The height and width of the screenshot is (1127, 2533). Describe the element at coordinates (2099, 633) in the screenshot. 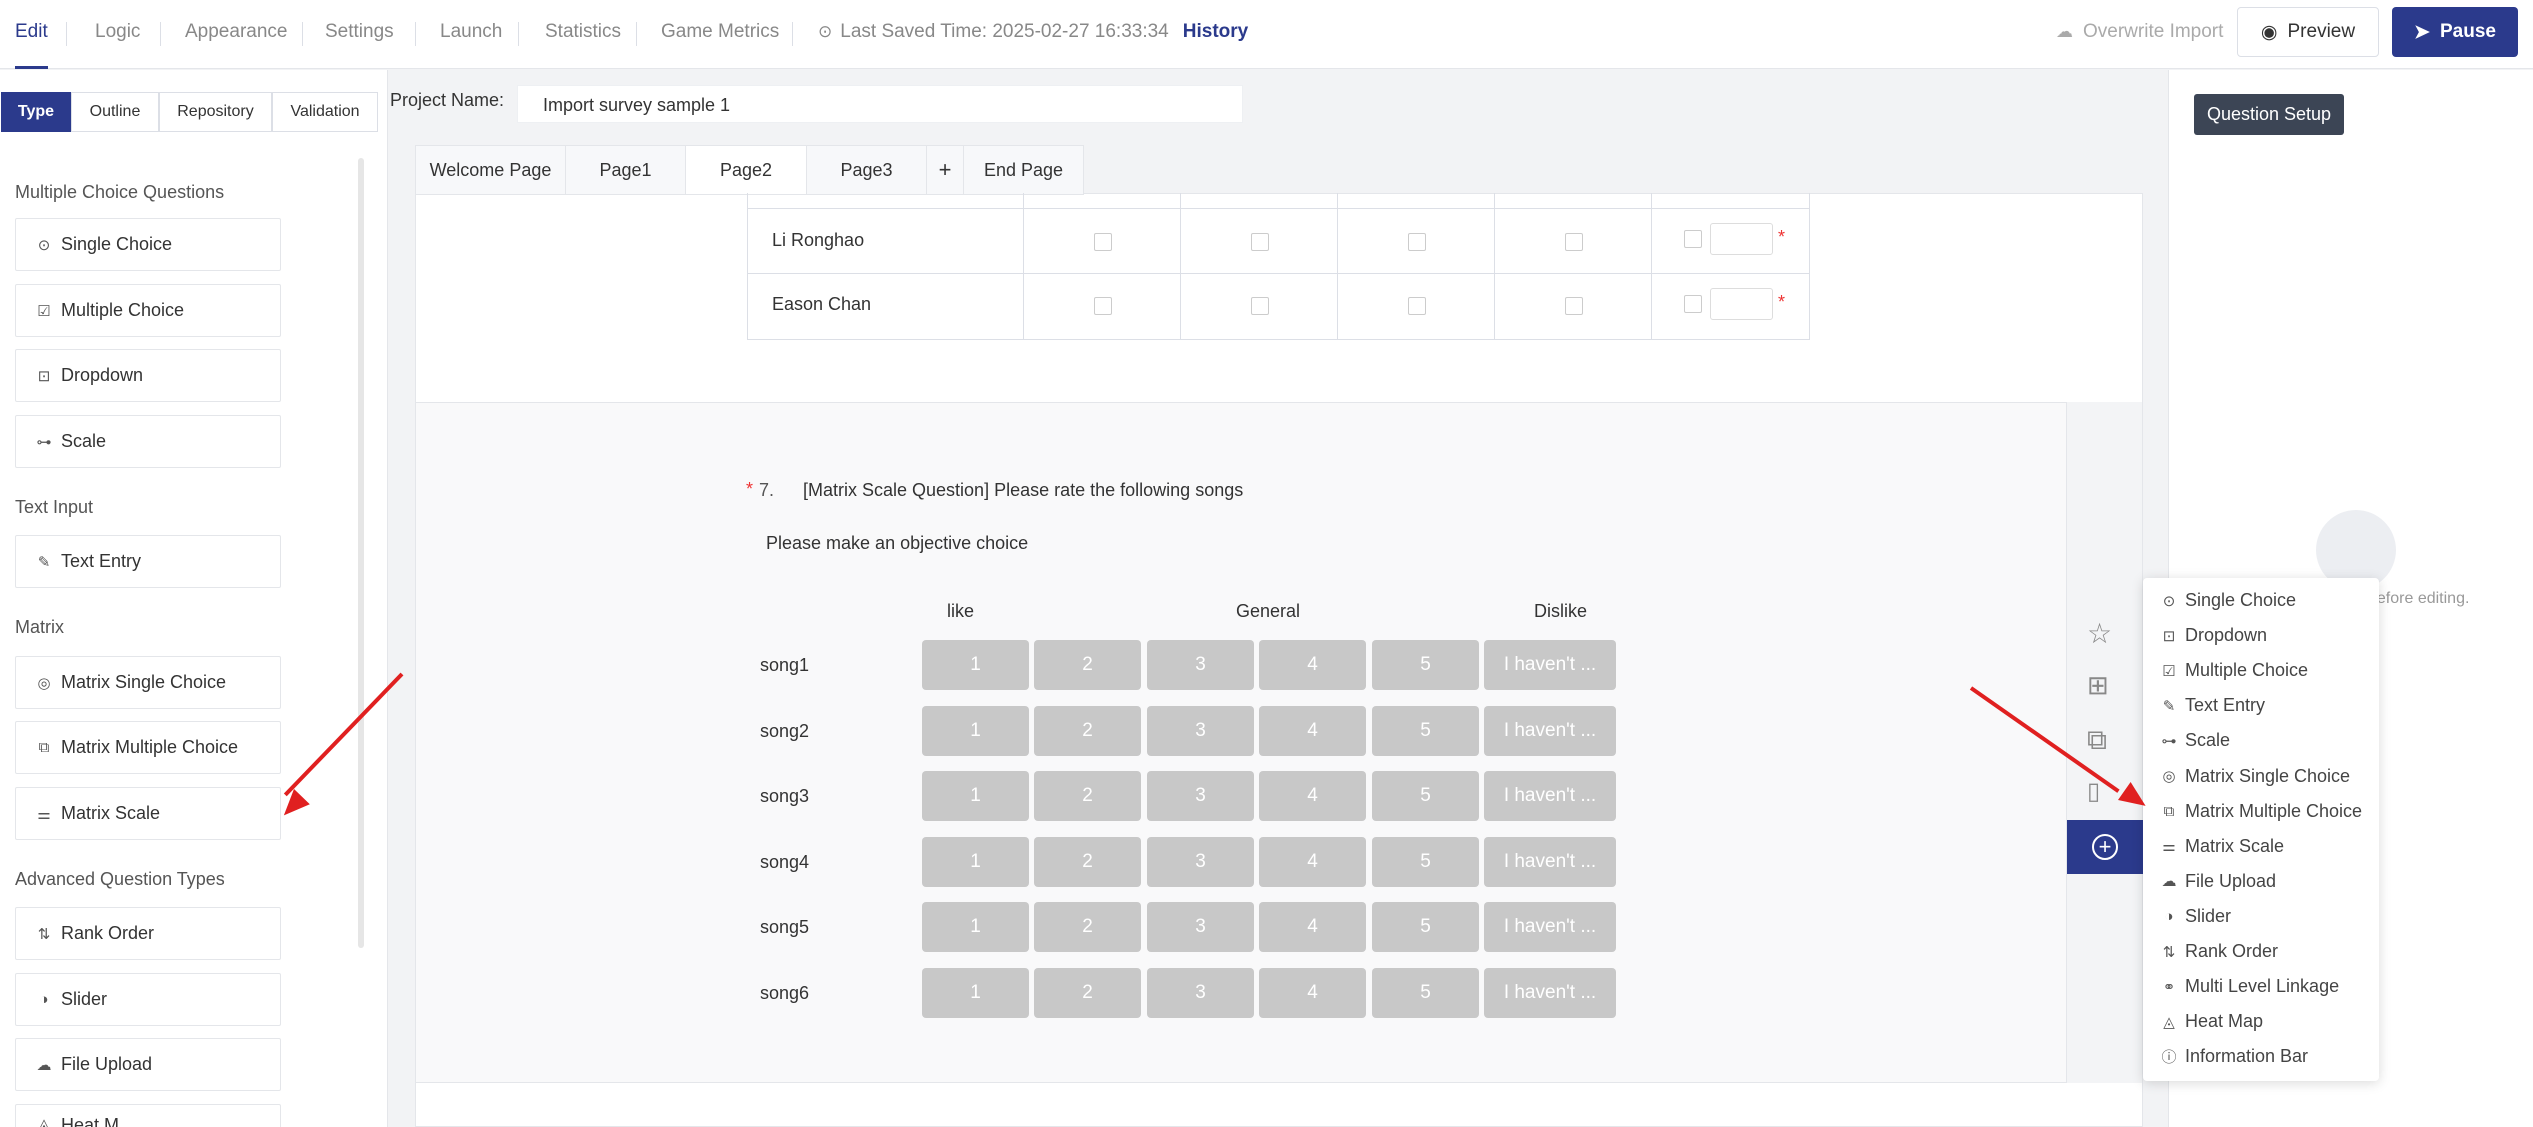

I see `star-icon: ☆` at that location.